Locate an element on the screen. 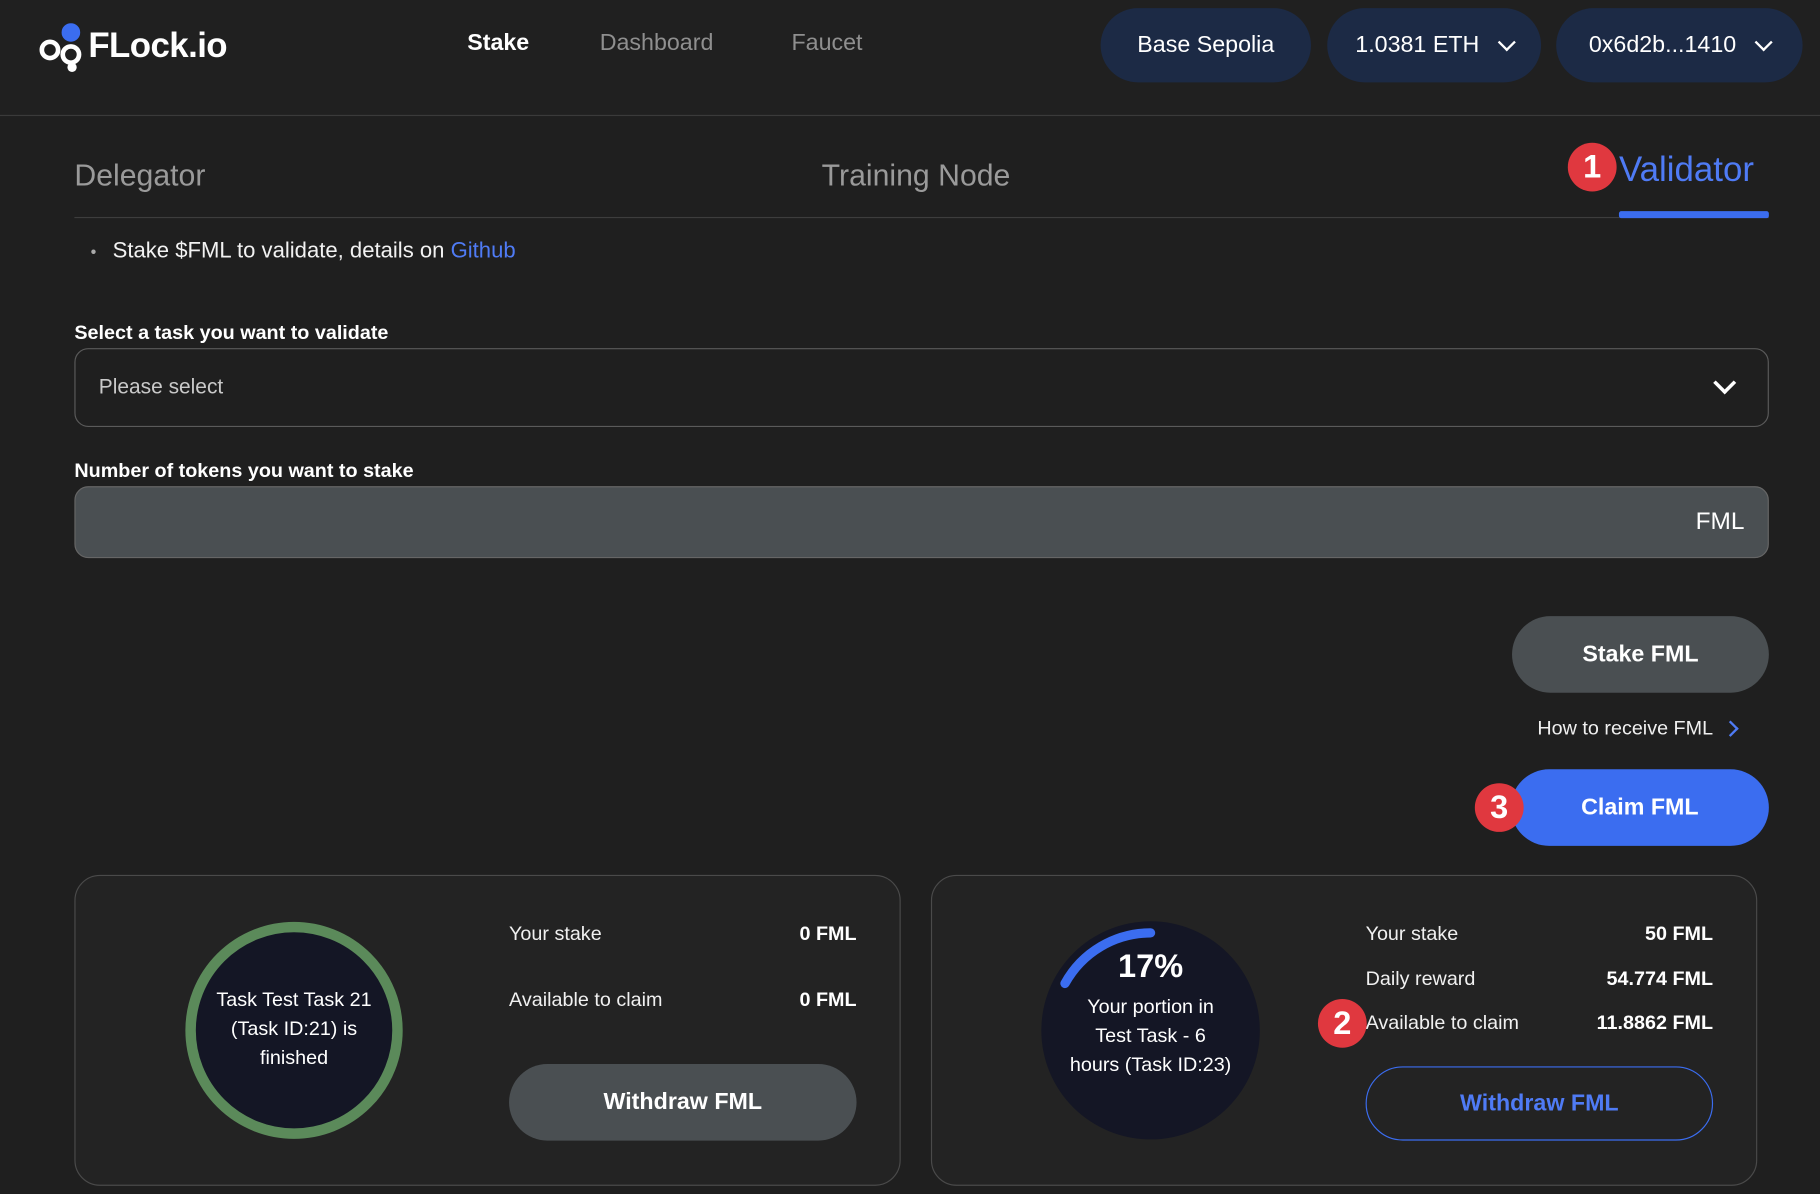  tab-divider is located at coordinates (921, 217).